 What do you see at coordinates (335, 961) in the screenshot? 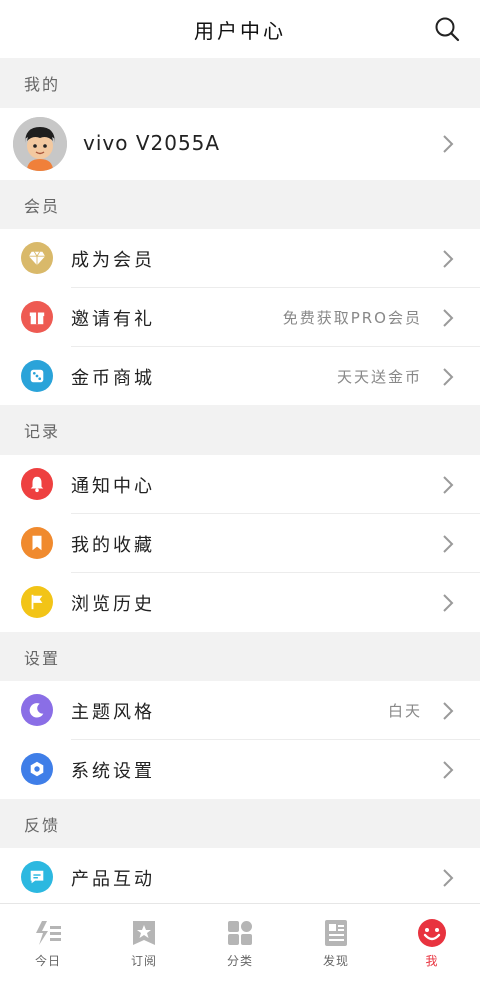
I see `tab-label: 发现` at bounding box center [335, 961].